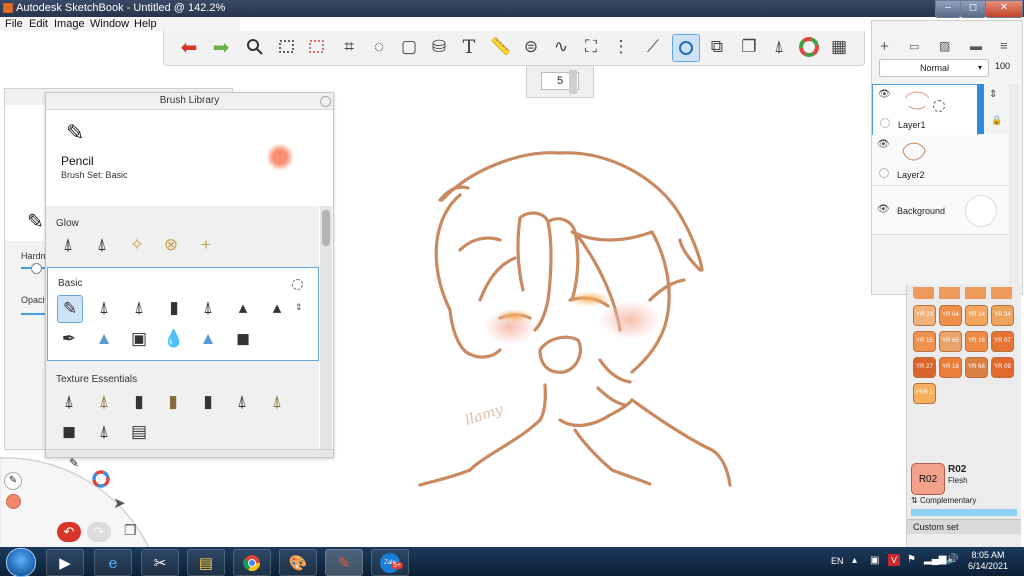  What do you see at coordinates (69, 402) in the screenshot?
I see `brush-texture-1: ⍋` at bounding box center [69, 402].